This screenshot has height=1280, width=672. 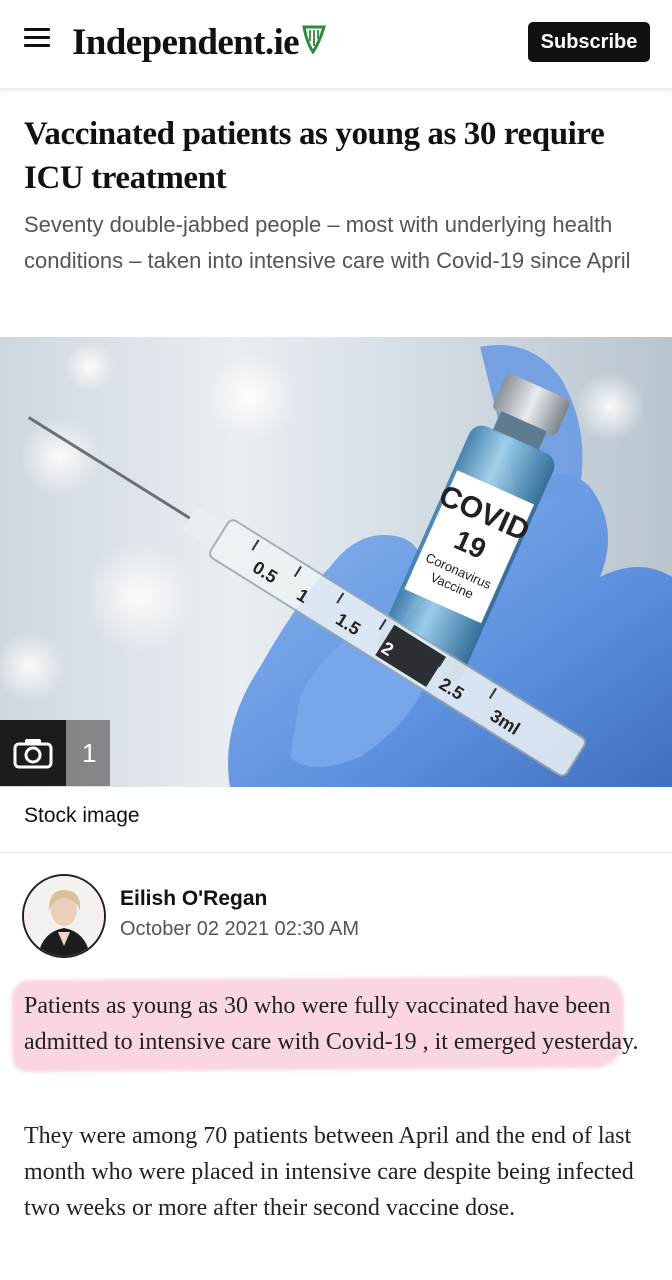 I want to click on gallery-button: 1, so click(x=55, y=753).